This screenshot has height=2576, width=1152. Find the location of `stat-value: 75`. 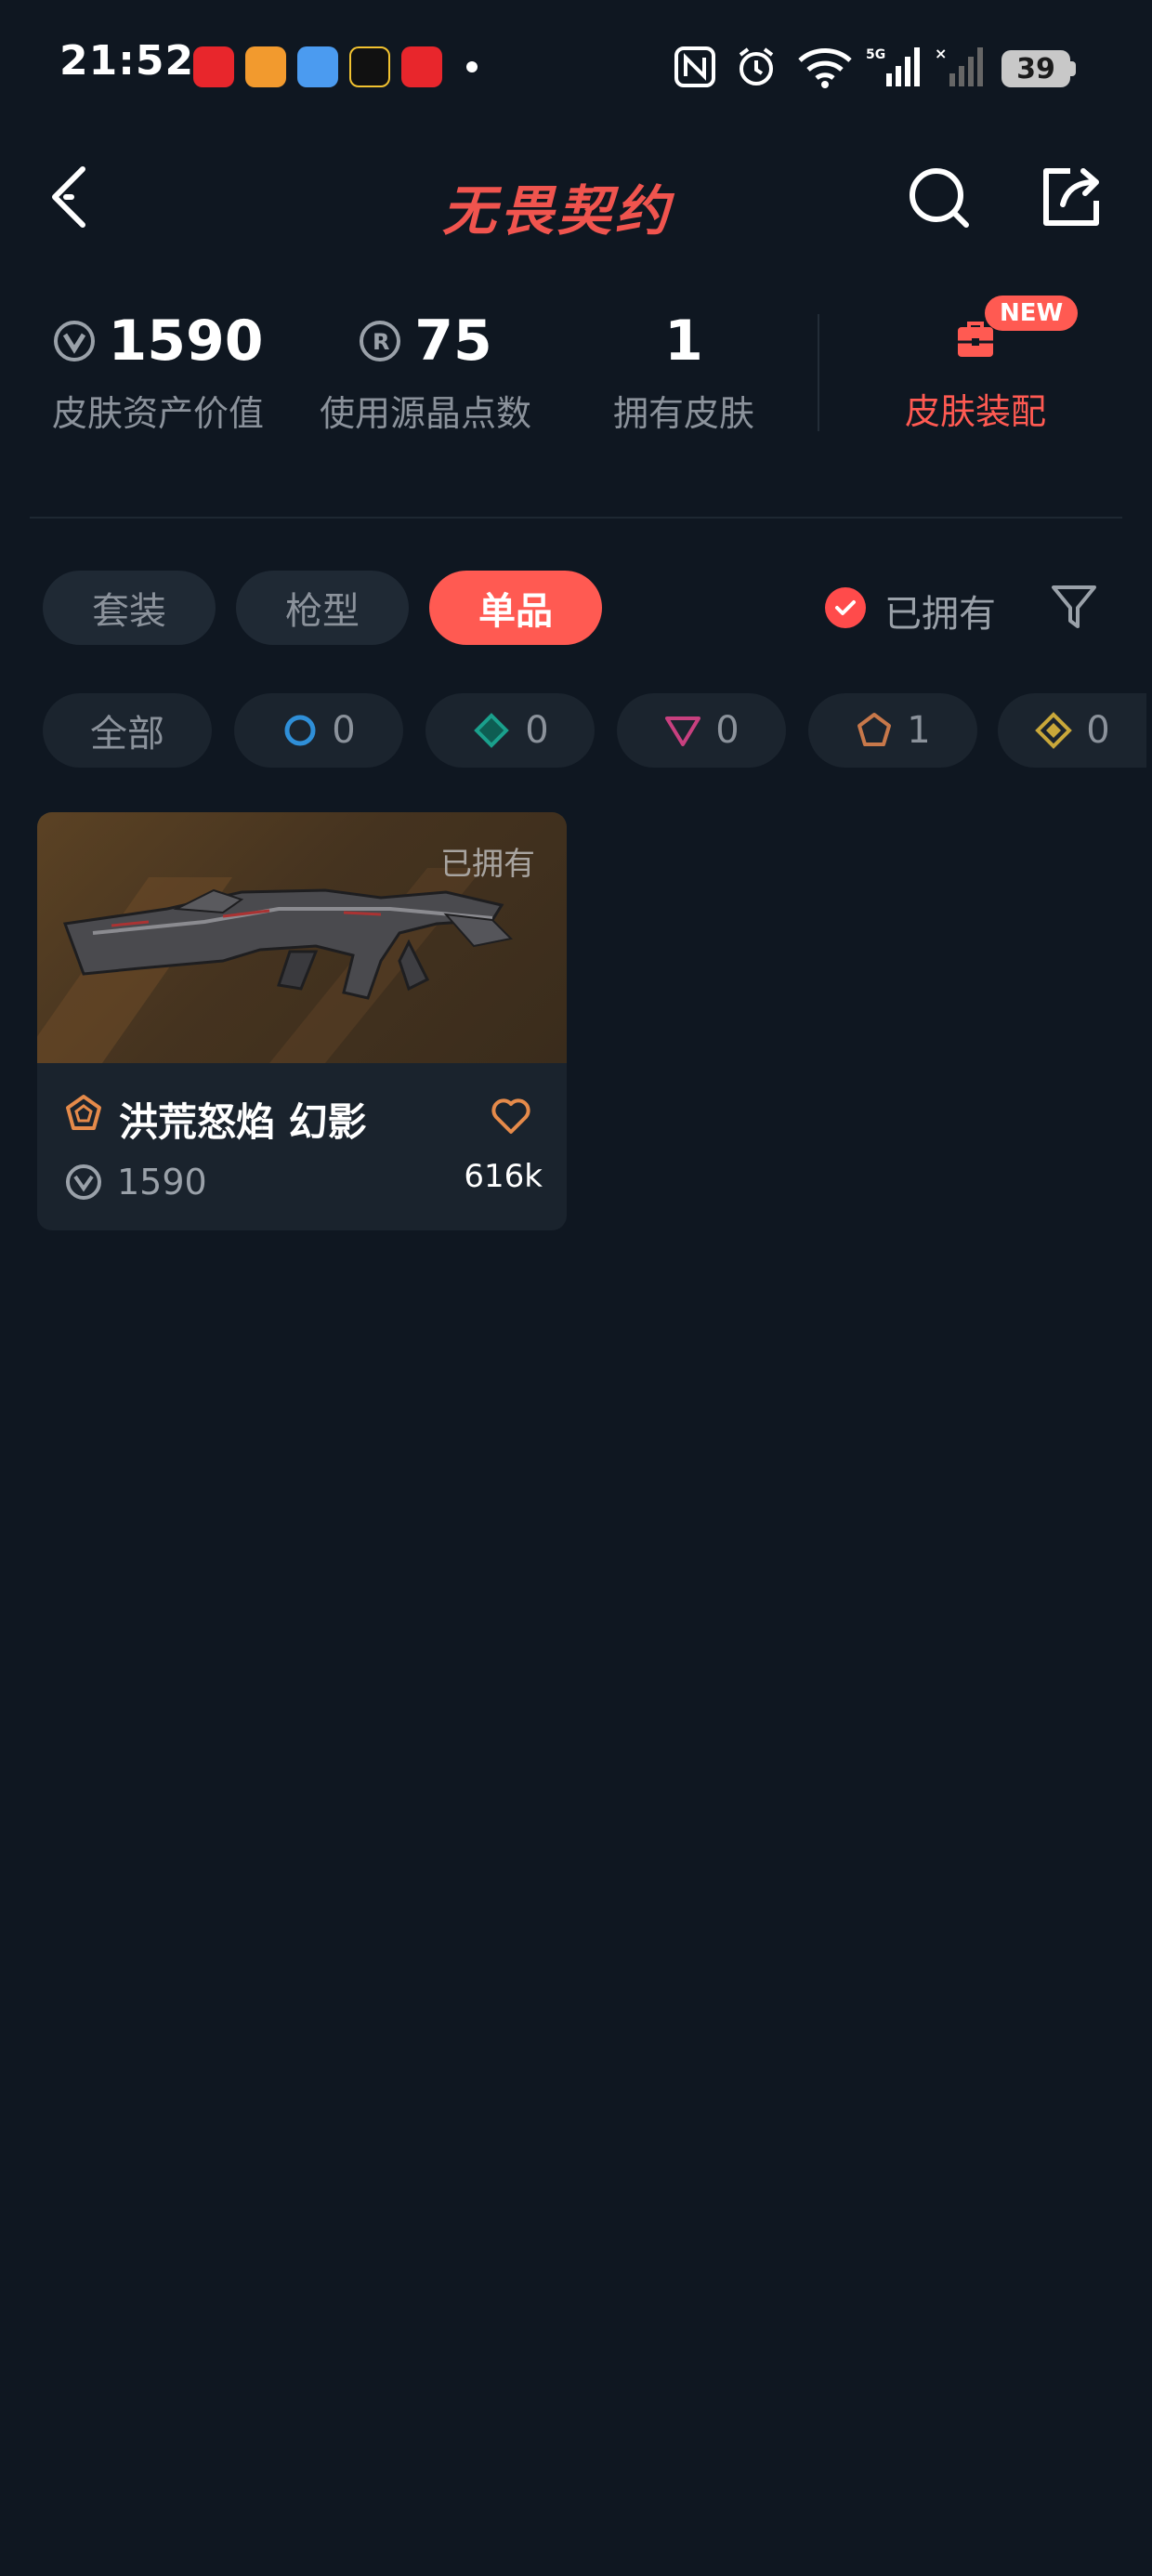

stat-value: 75 is located at coordinates (453, 341).